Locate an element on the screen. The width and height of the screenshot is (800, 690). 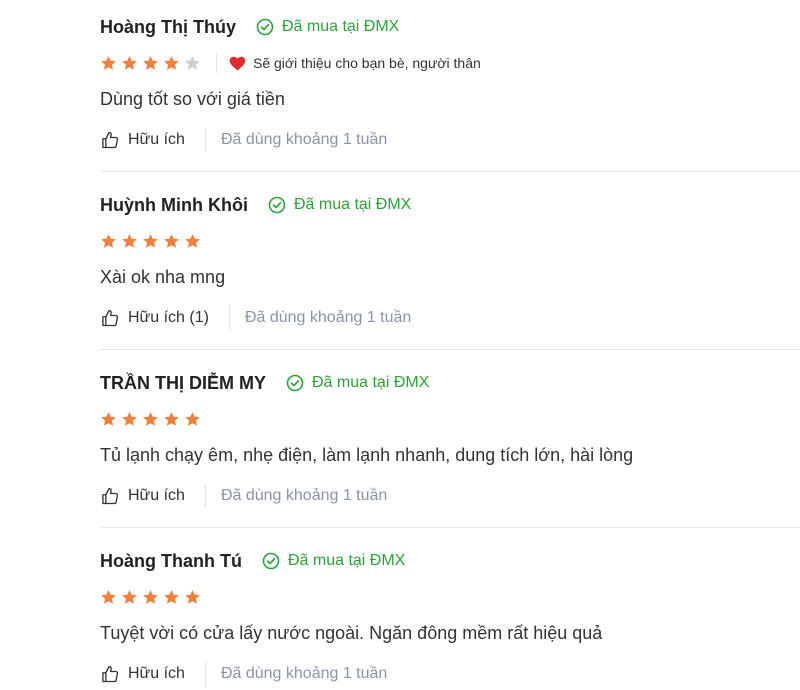
helpful-label: Hữu ích (1) is located at coordinates (168, 317).